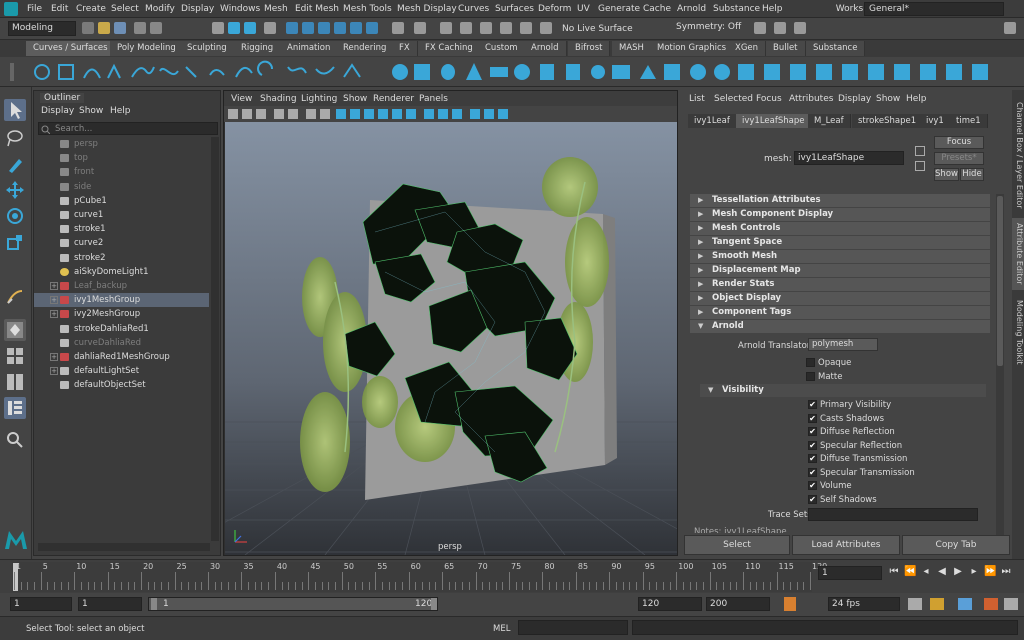 The image size is (1024, 640). I want to click on menu-surfaces: Surfaces, so click(514, 9).